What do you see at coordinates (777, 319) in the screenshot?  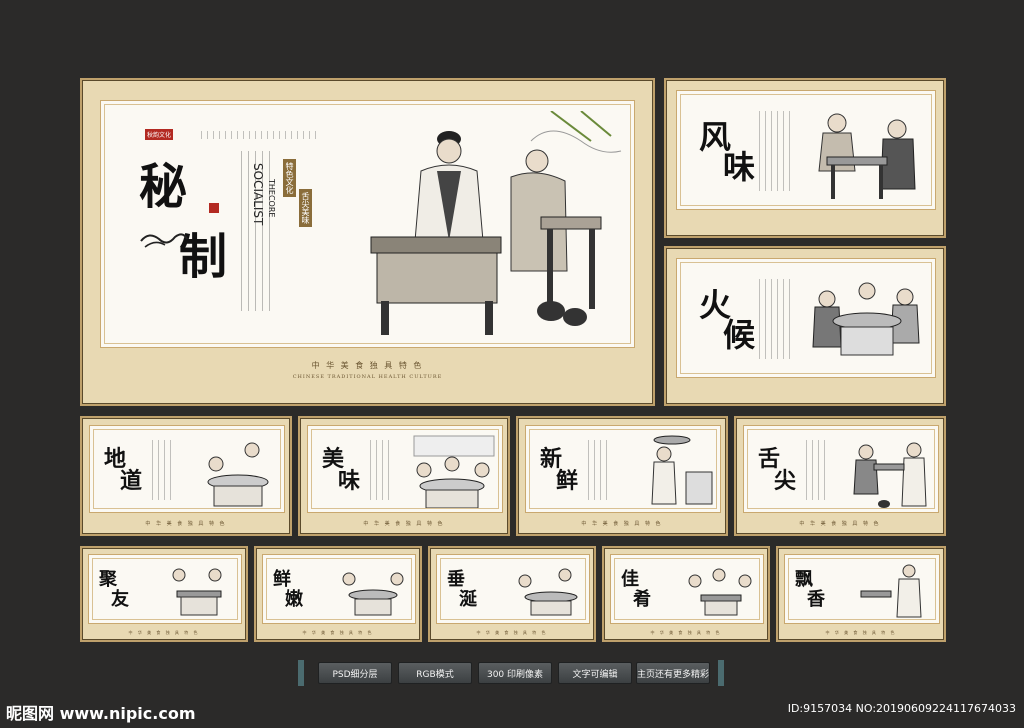 I see `side-2-text` at bounding box center [777, 319].